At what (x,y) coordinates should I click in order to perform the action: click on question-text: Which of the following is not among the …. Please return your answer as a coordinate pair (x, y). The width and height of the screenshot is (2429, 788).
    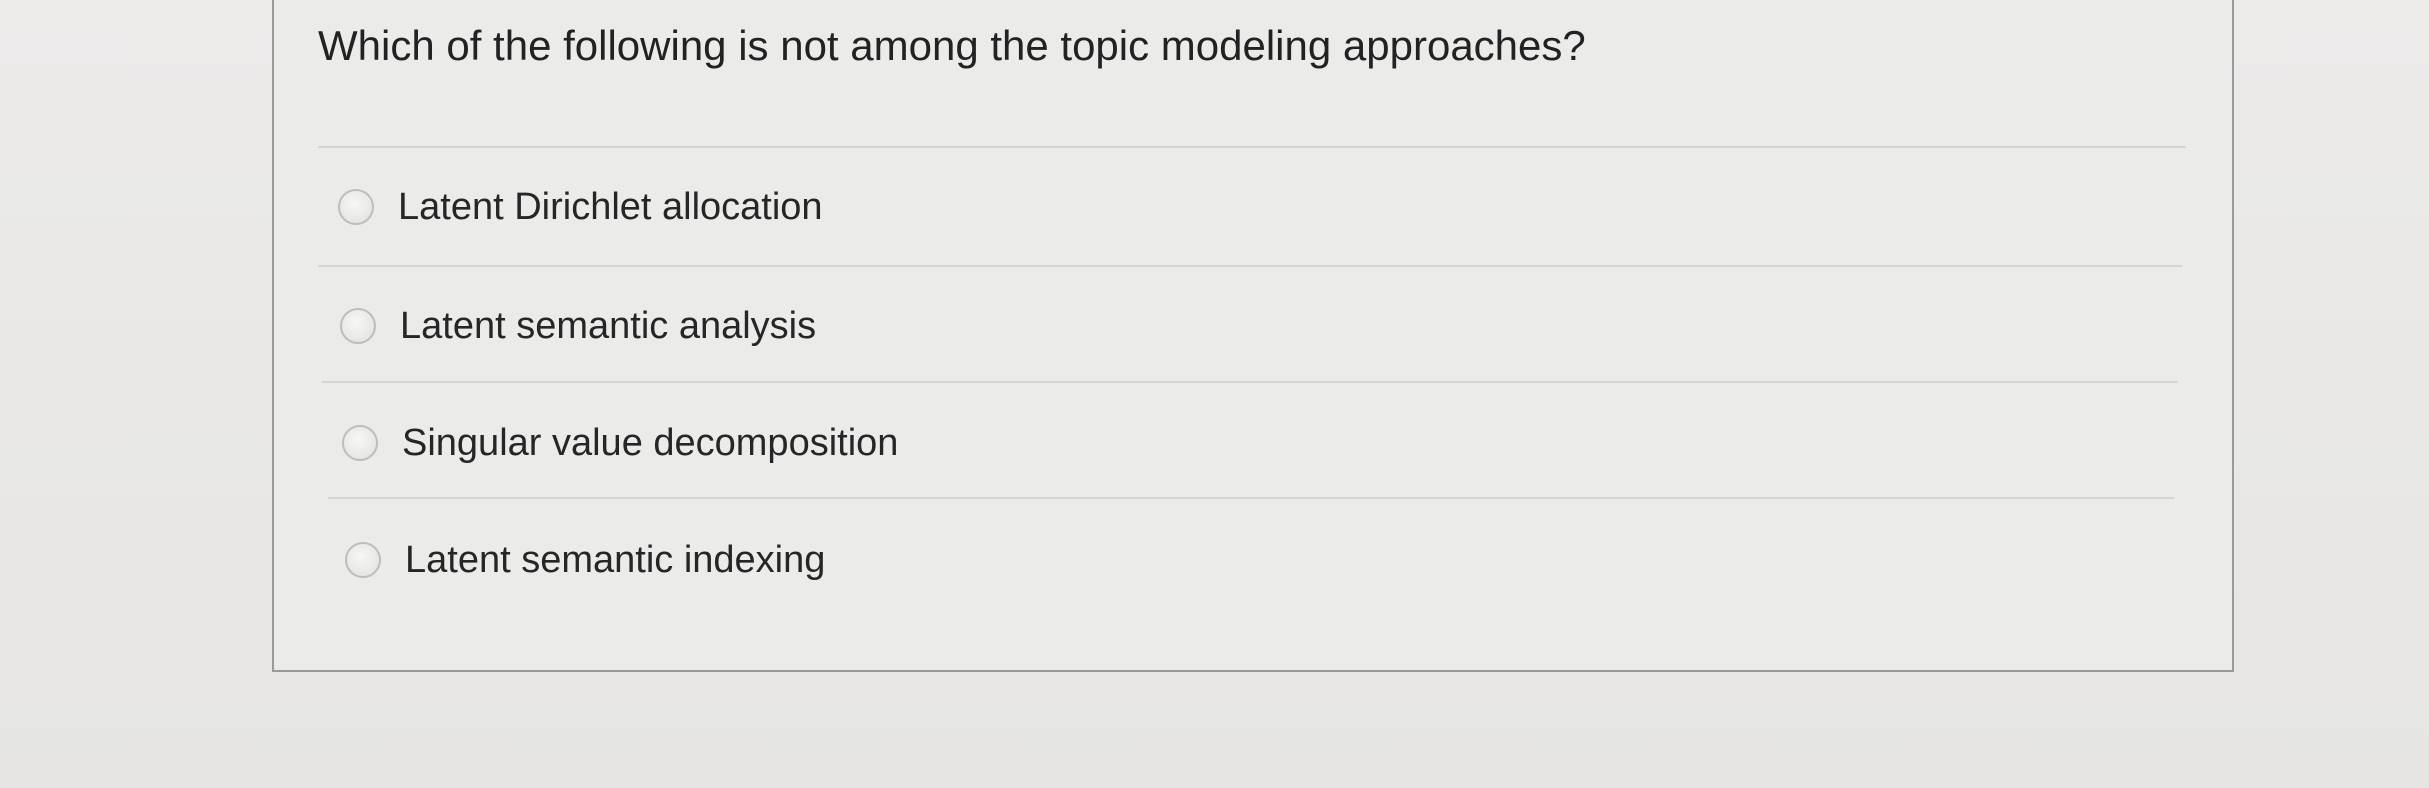
    Looking at the image, I should click on (952, 45).